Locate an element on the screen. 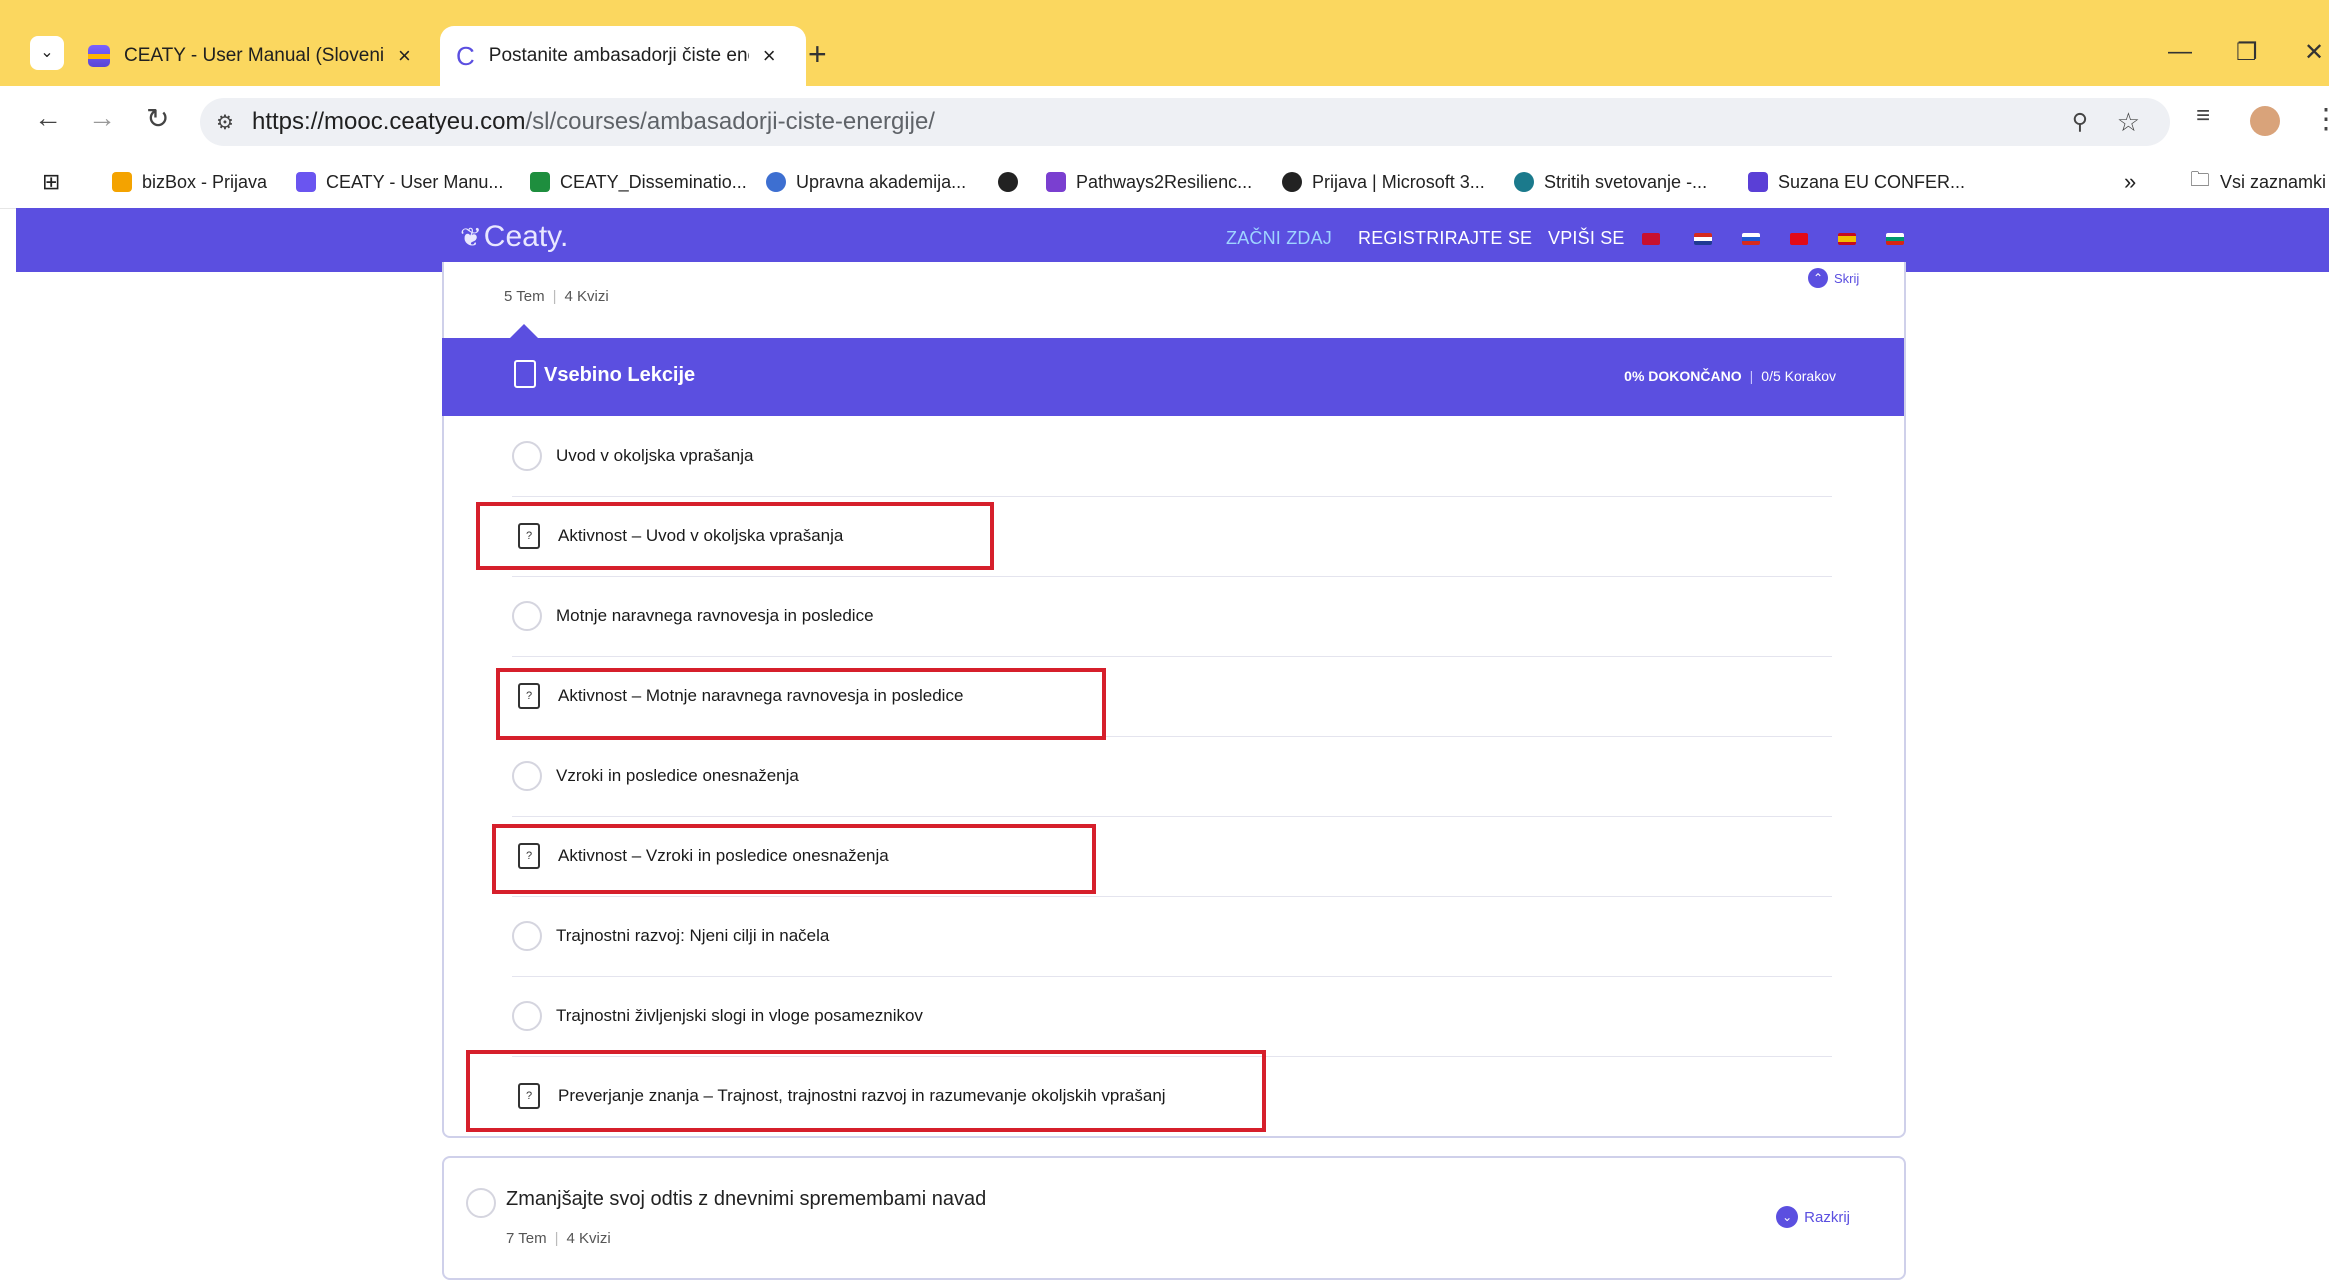  progress-summary: 0% DOKONČANO | 0/5 Korakov is located at coordinates (1730, 376).